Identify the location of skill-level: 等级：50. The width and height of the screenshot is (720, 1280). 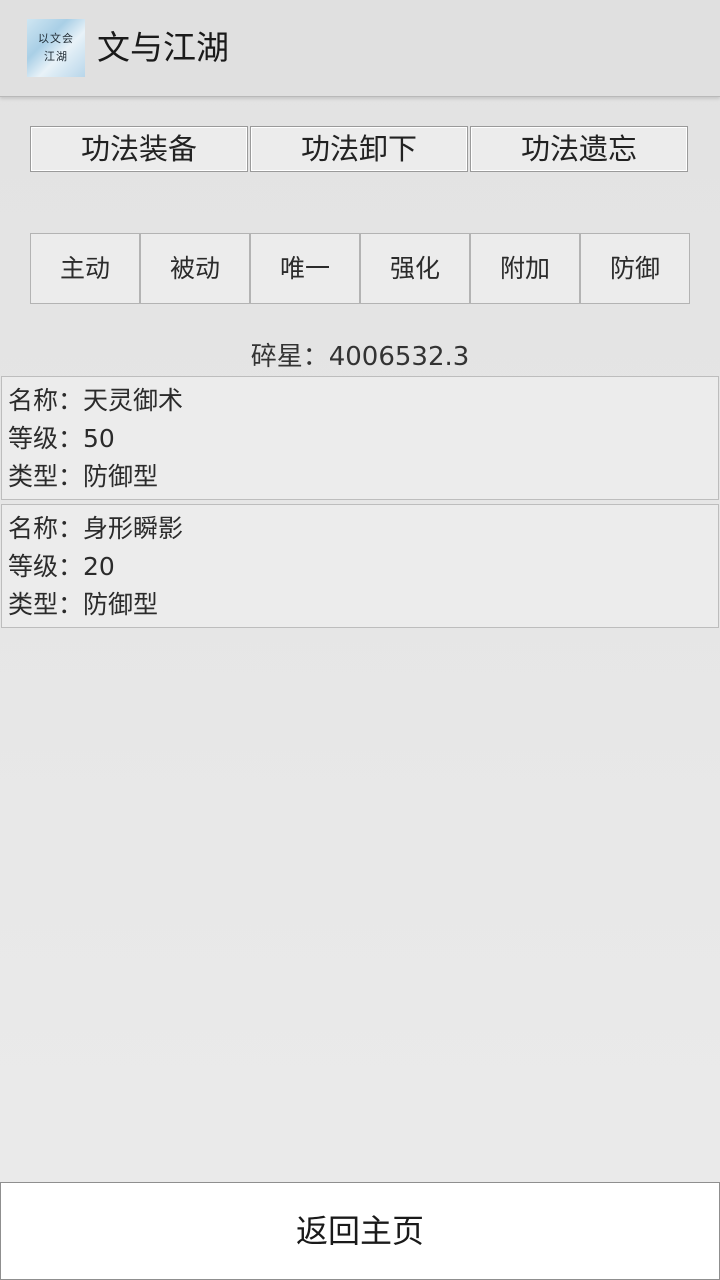
(61, 438).